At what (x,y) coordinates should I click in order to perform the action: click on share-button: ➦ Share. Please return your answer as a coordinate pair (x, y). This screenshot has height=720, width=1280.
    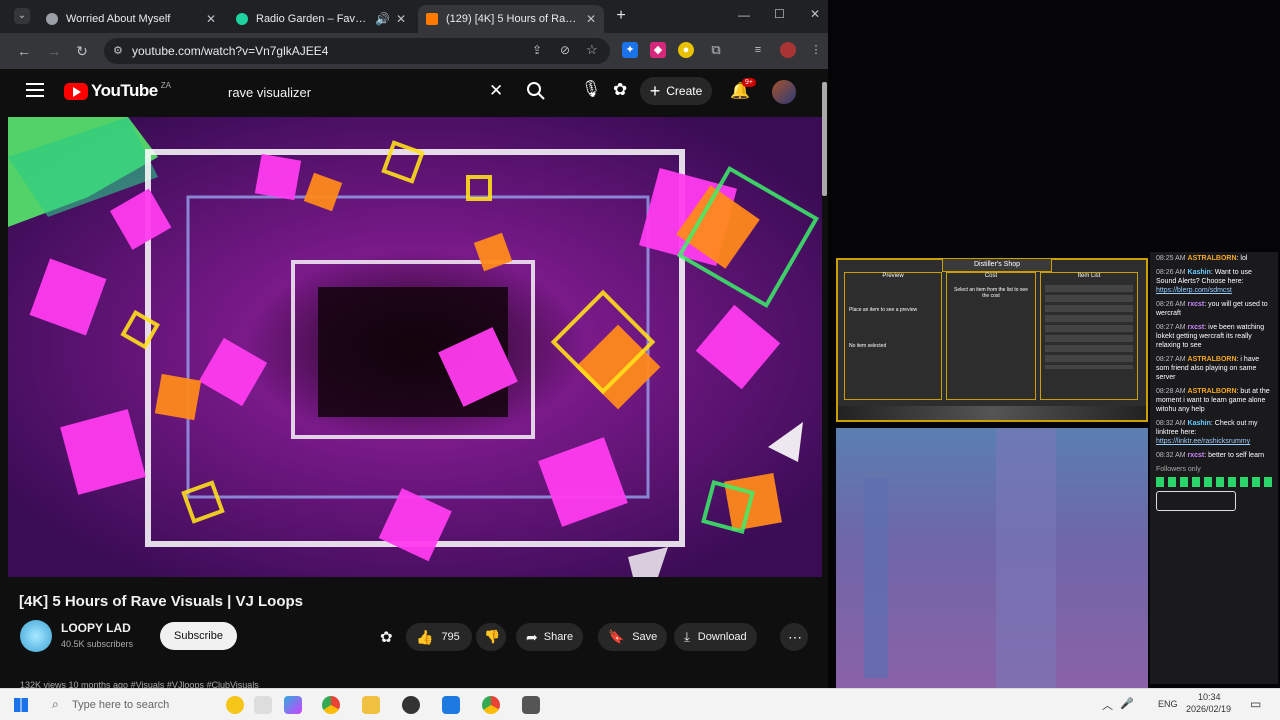
    Looking at the image, I should click on (550, 637).